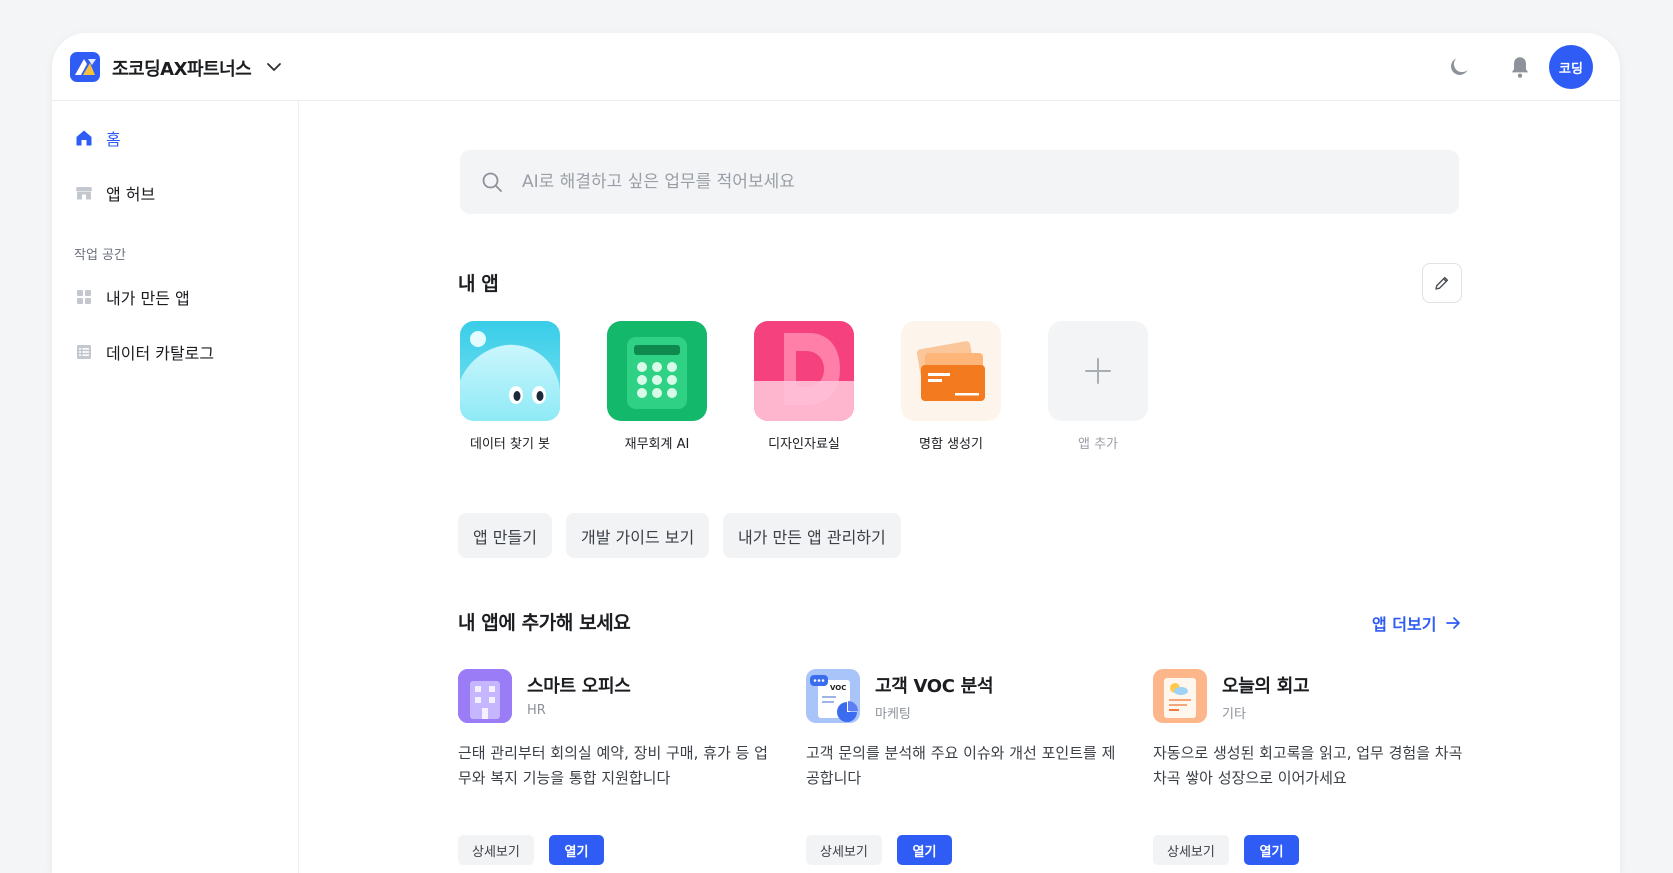 The image size is (1673, 873). I want to click on more-apps-label: 앱 더보기, so click(1404, 624).